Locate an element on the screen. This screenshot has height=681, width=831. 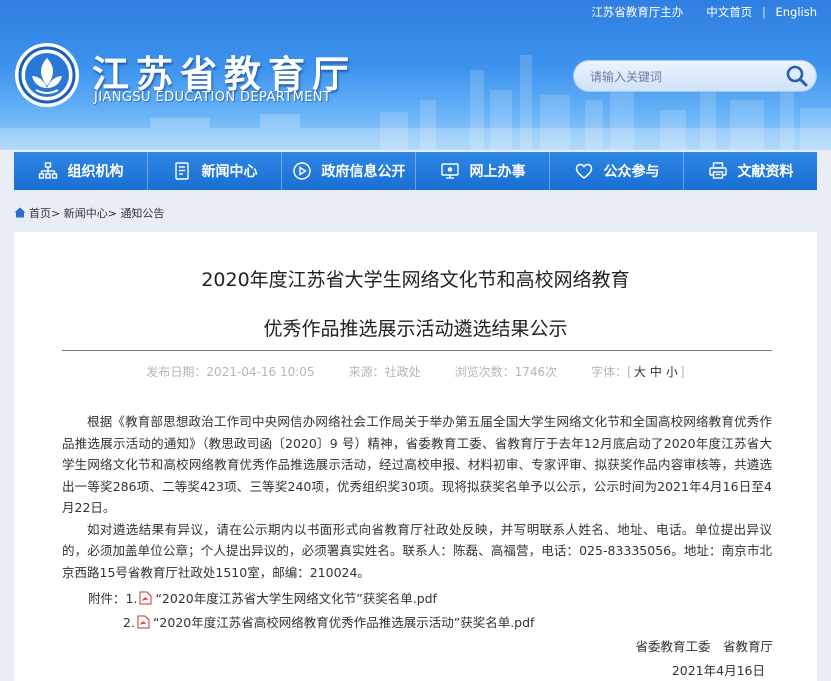
nav-item-organization: 组织机构 is located at coordinates (81, 171).